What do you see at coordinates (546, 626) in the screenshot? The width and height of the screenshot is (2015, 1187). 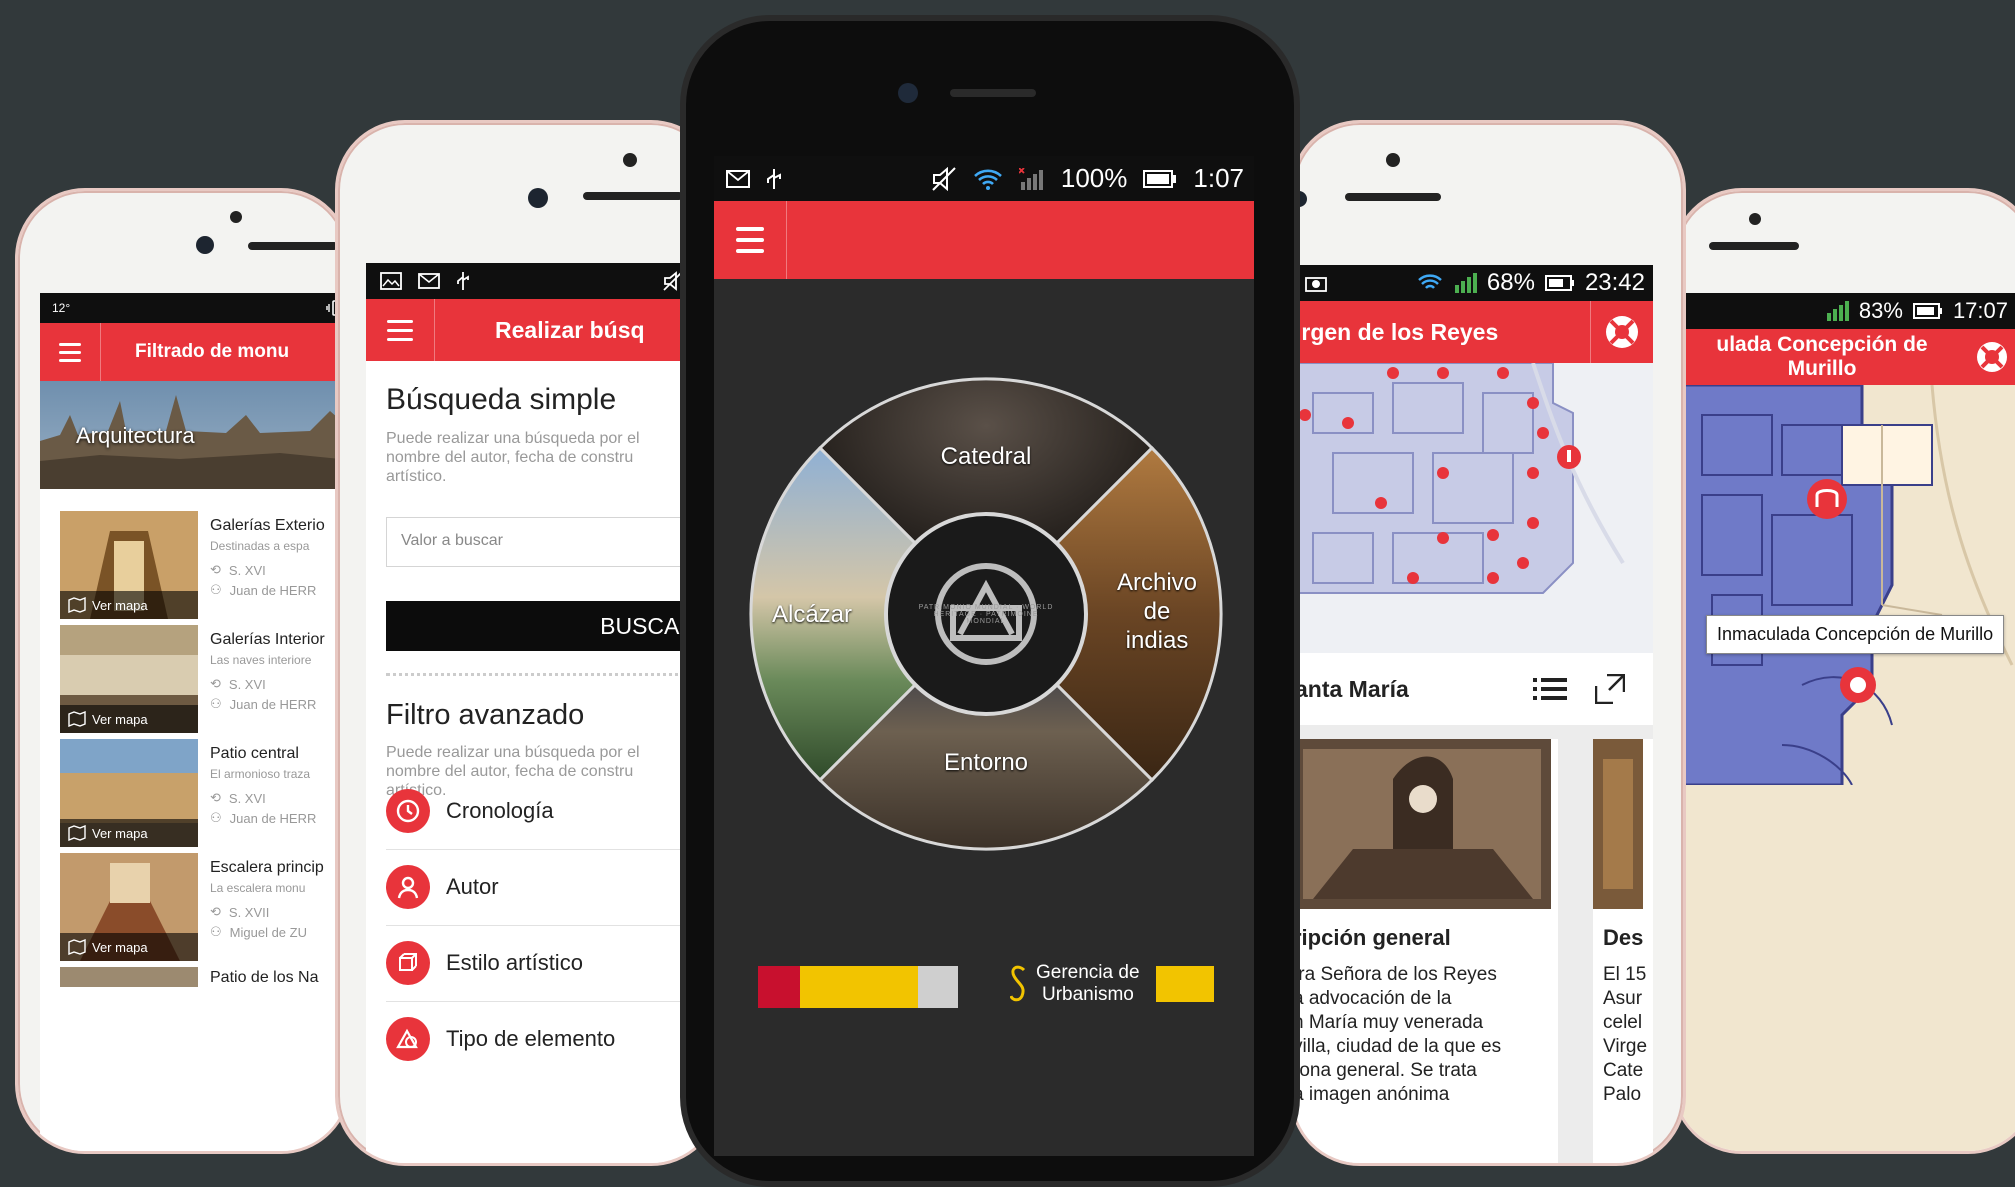 I see `search-button: BUSCAR` at bounding box center [546, 626].